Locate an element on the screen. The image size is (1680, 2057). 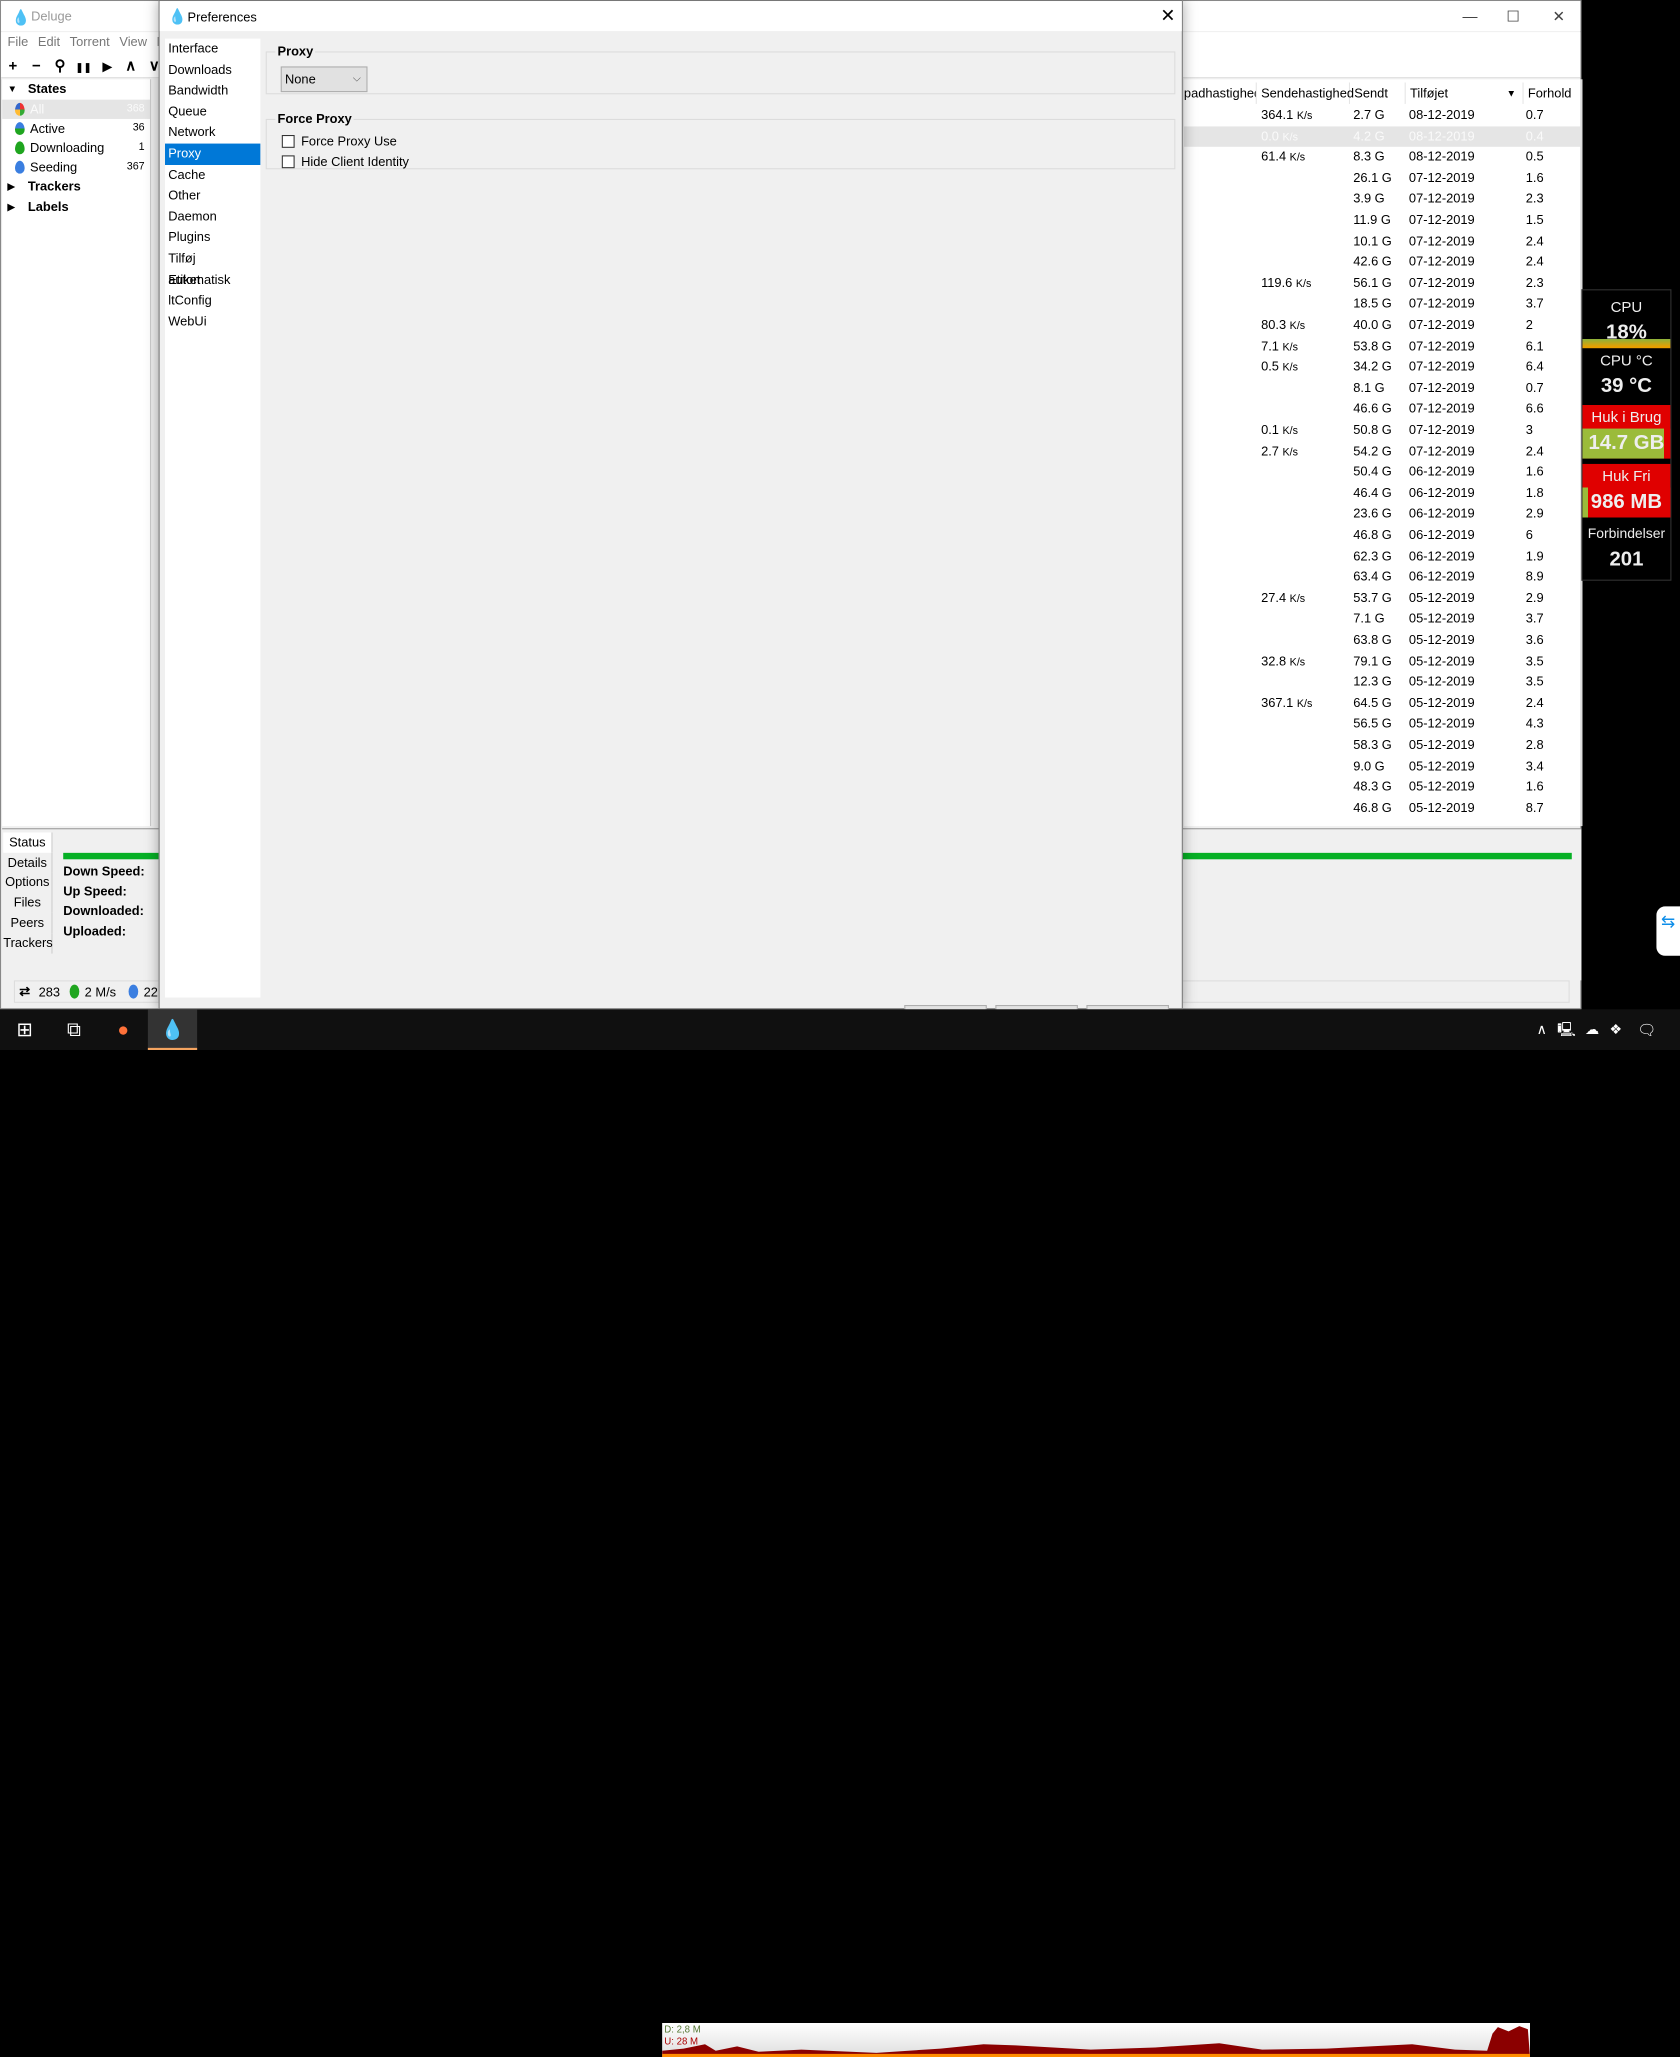
labels-header: ▶ Labels is located at coordinates (76, 207).